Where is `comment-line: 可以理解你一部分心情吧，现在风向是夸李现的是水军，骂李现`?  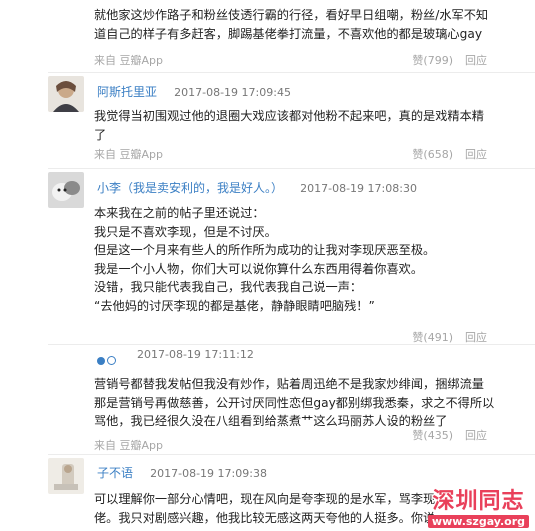
comment-line: 可以理解你一部分心情吧，现在风向是夸李现的是水军，骂李现 is located at coordinates (265, 499).